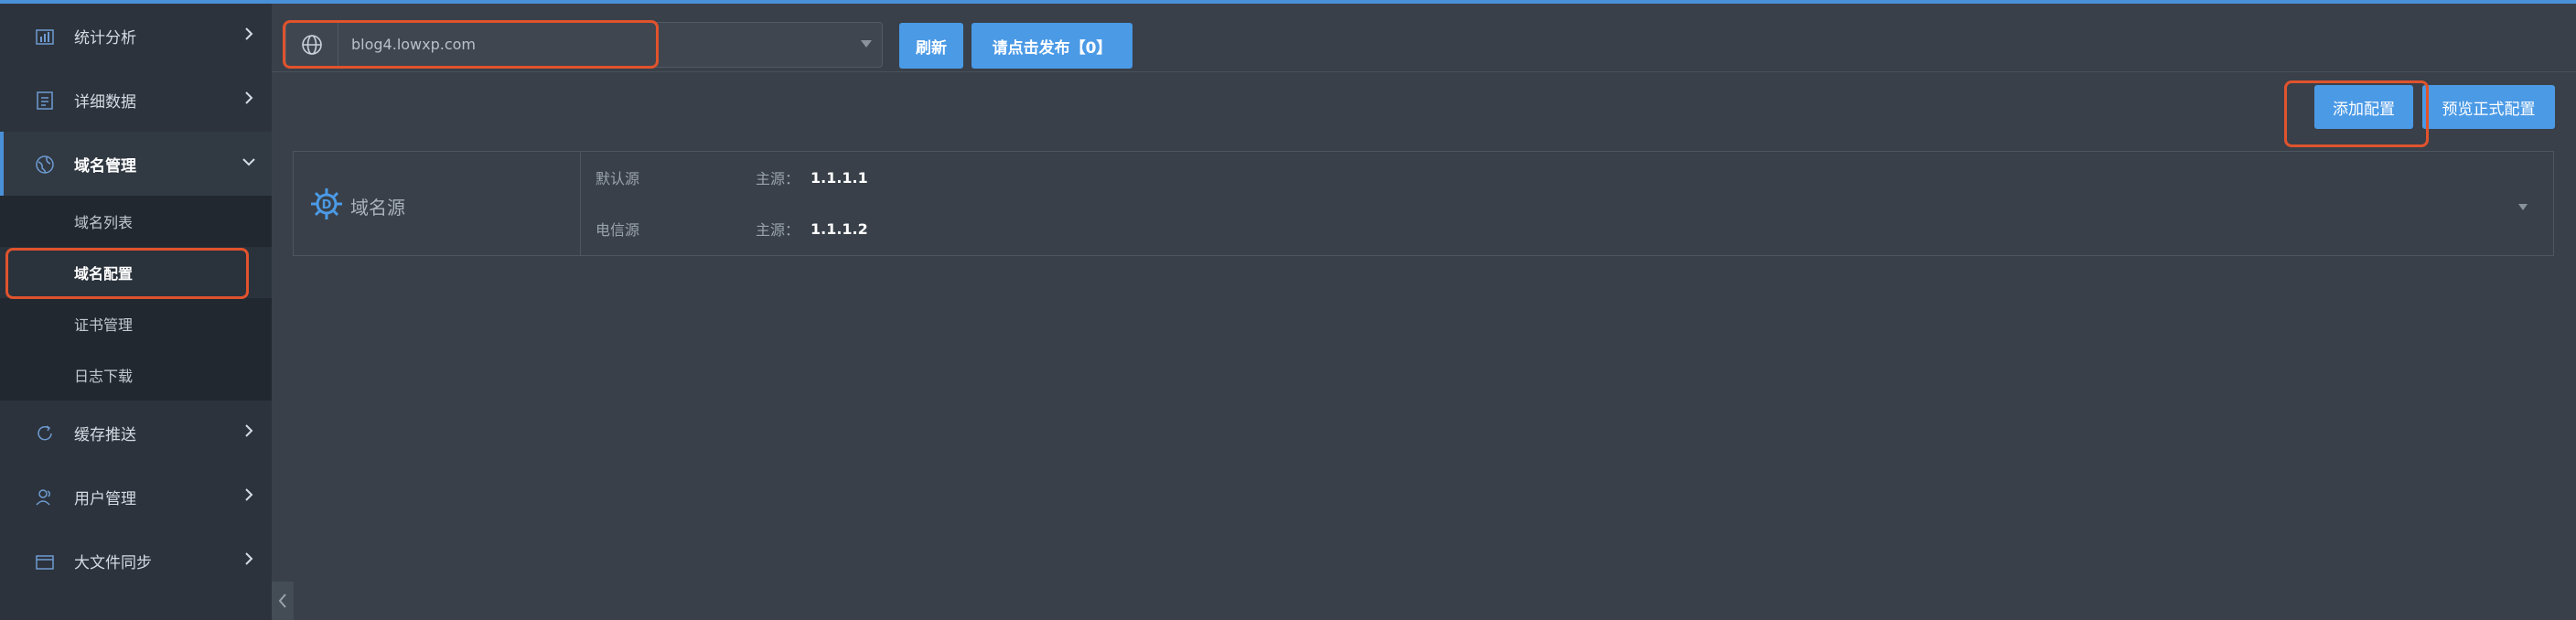  I want to click on sidebar-item-statistics: 统计分析, so click(136, 36).